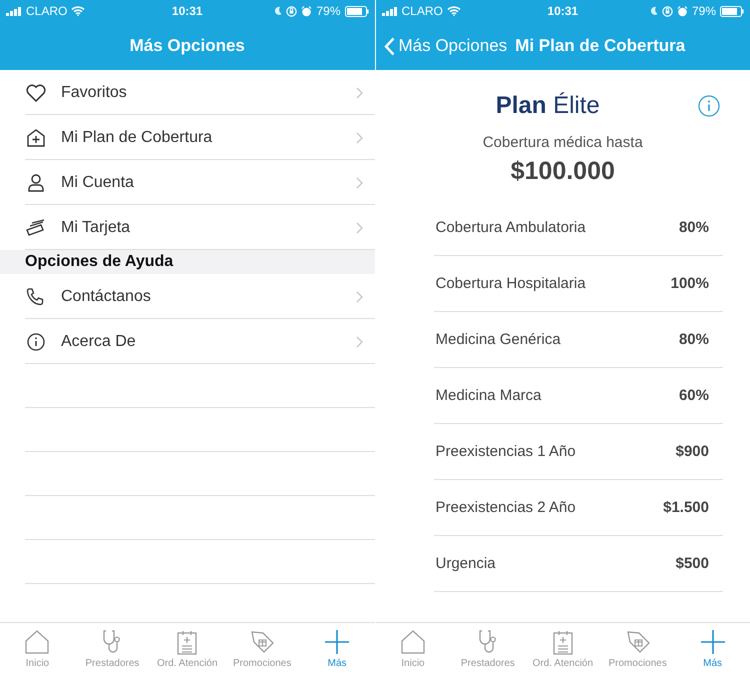  I want to click on heart-icon, so click(36, 93).